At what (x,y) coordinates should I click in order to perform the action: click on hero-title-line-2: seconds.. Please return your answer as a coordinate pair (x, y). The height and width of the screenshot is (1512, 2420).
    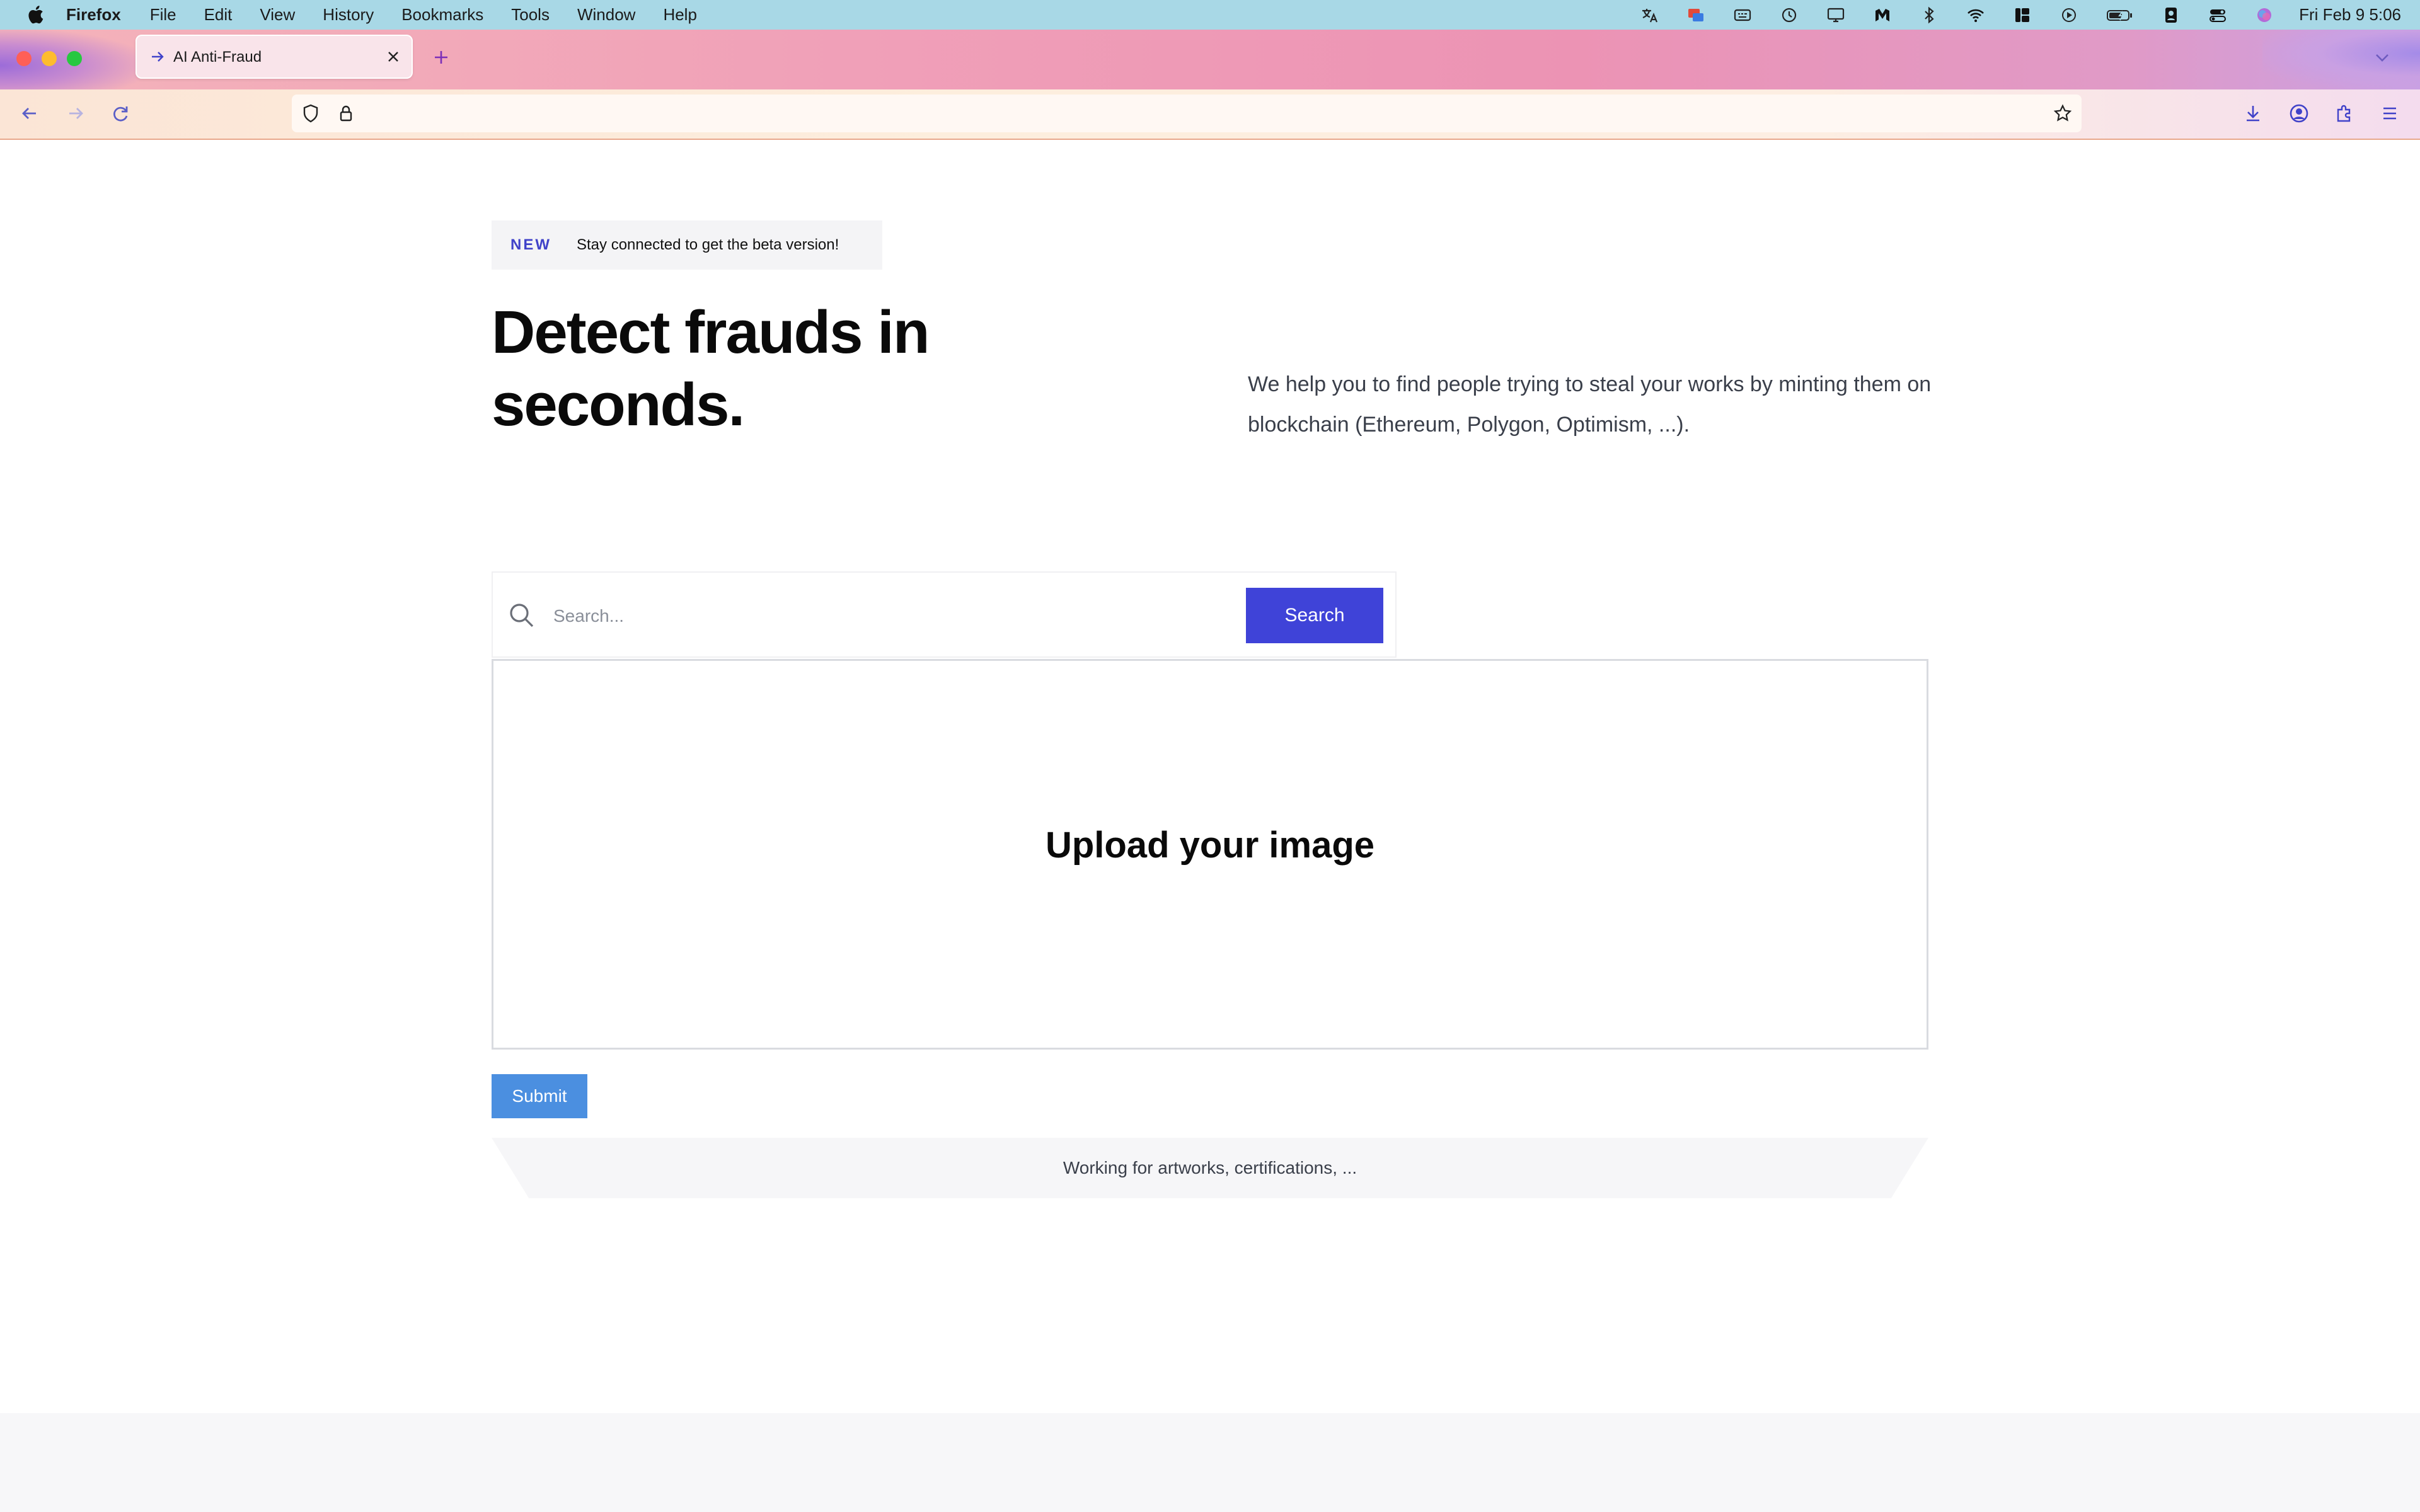
    Looking at the image, I should click on (618, 404).